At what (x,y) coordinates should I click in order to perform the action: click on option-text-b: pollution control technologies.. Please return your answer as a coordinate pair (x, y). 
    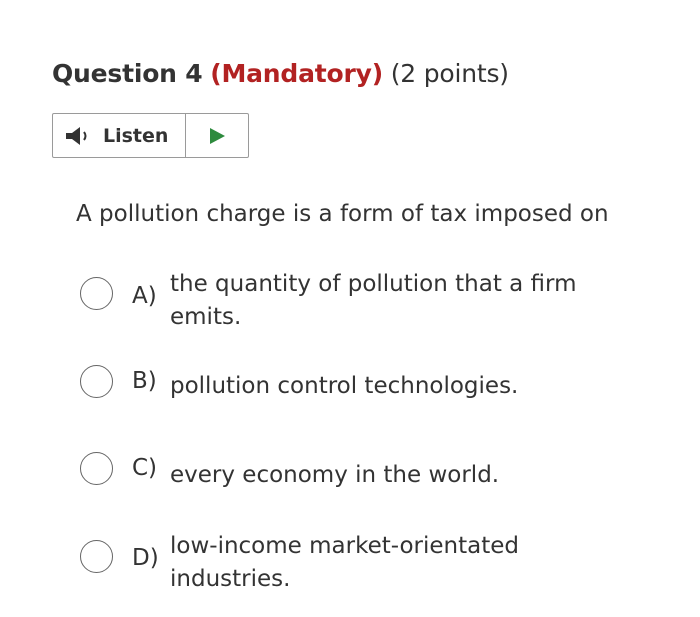
    Looking at the image, I should click on (390, 386).